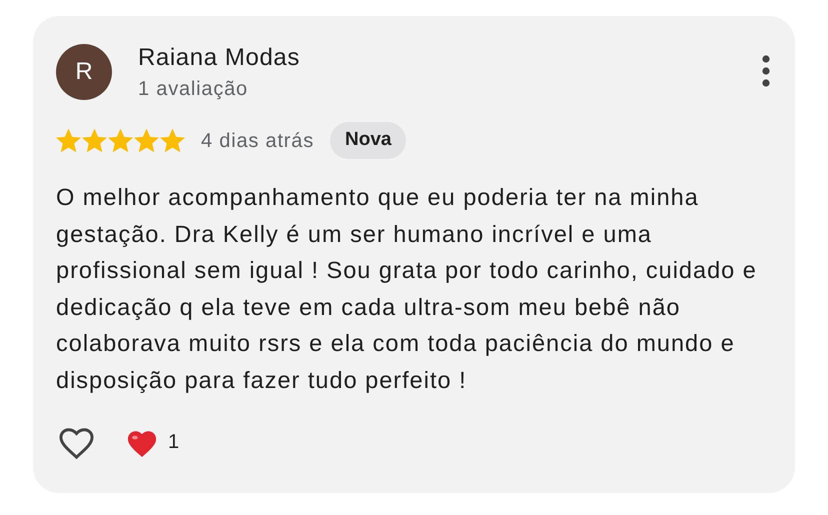  Describe the element at coordinates (766, 71) in the screenshot. I see `more-options-icon` at that location.